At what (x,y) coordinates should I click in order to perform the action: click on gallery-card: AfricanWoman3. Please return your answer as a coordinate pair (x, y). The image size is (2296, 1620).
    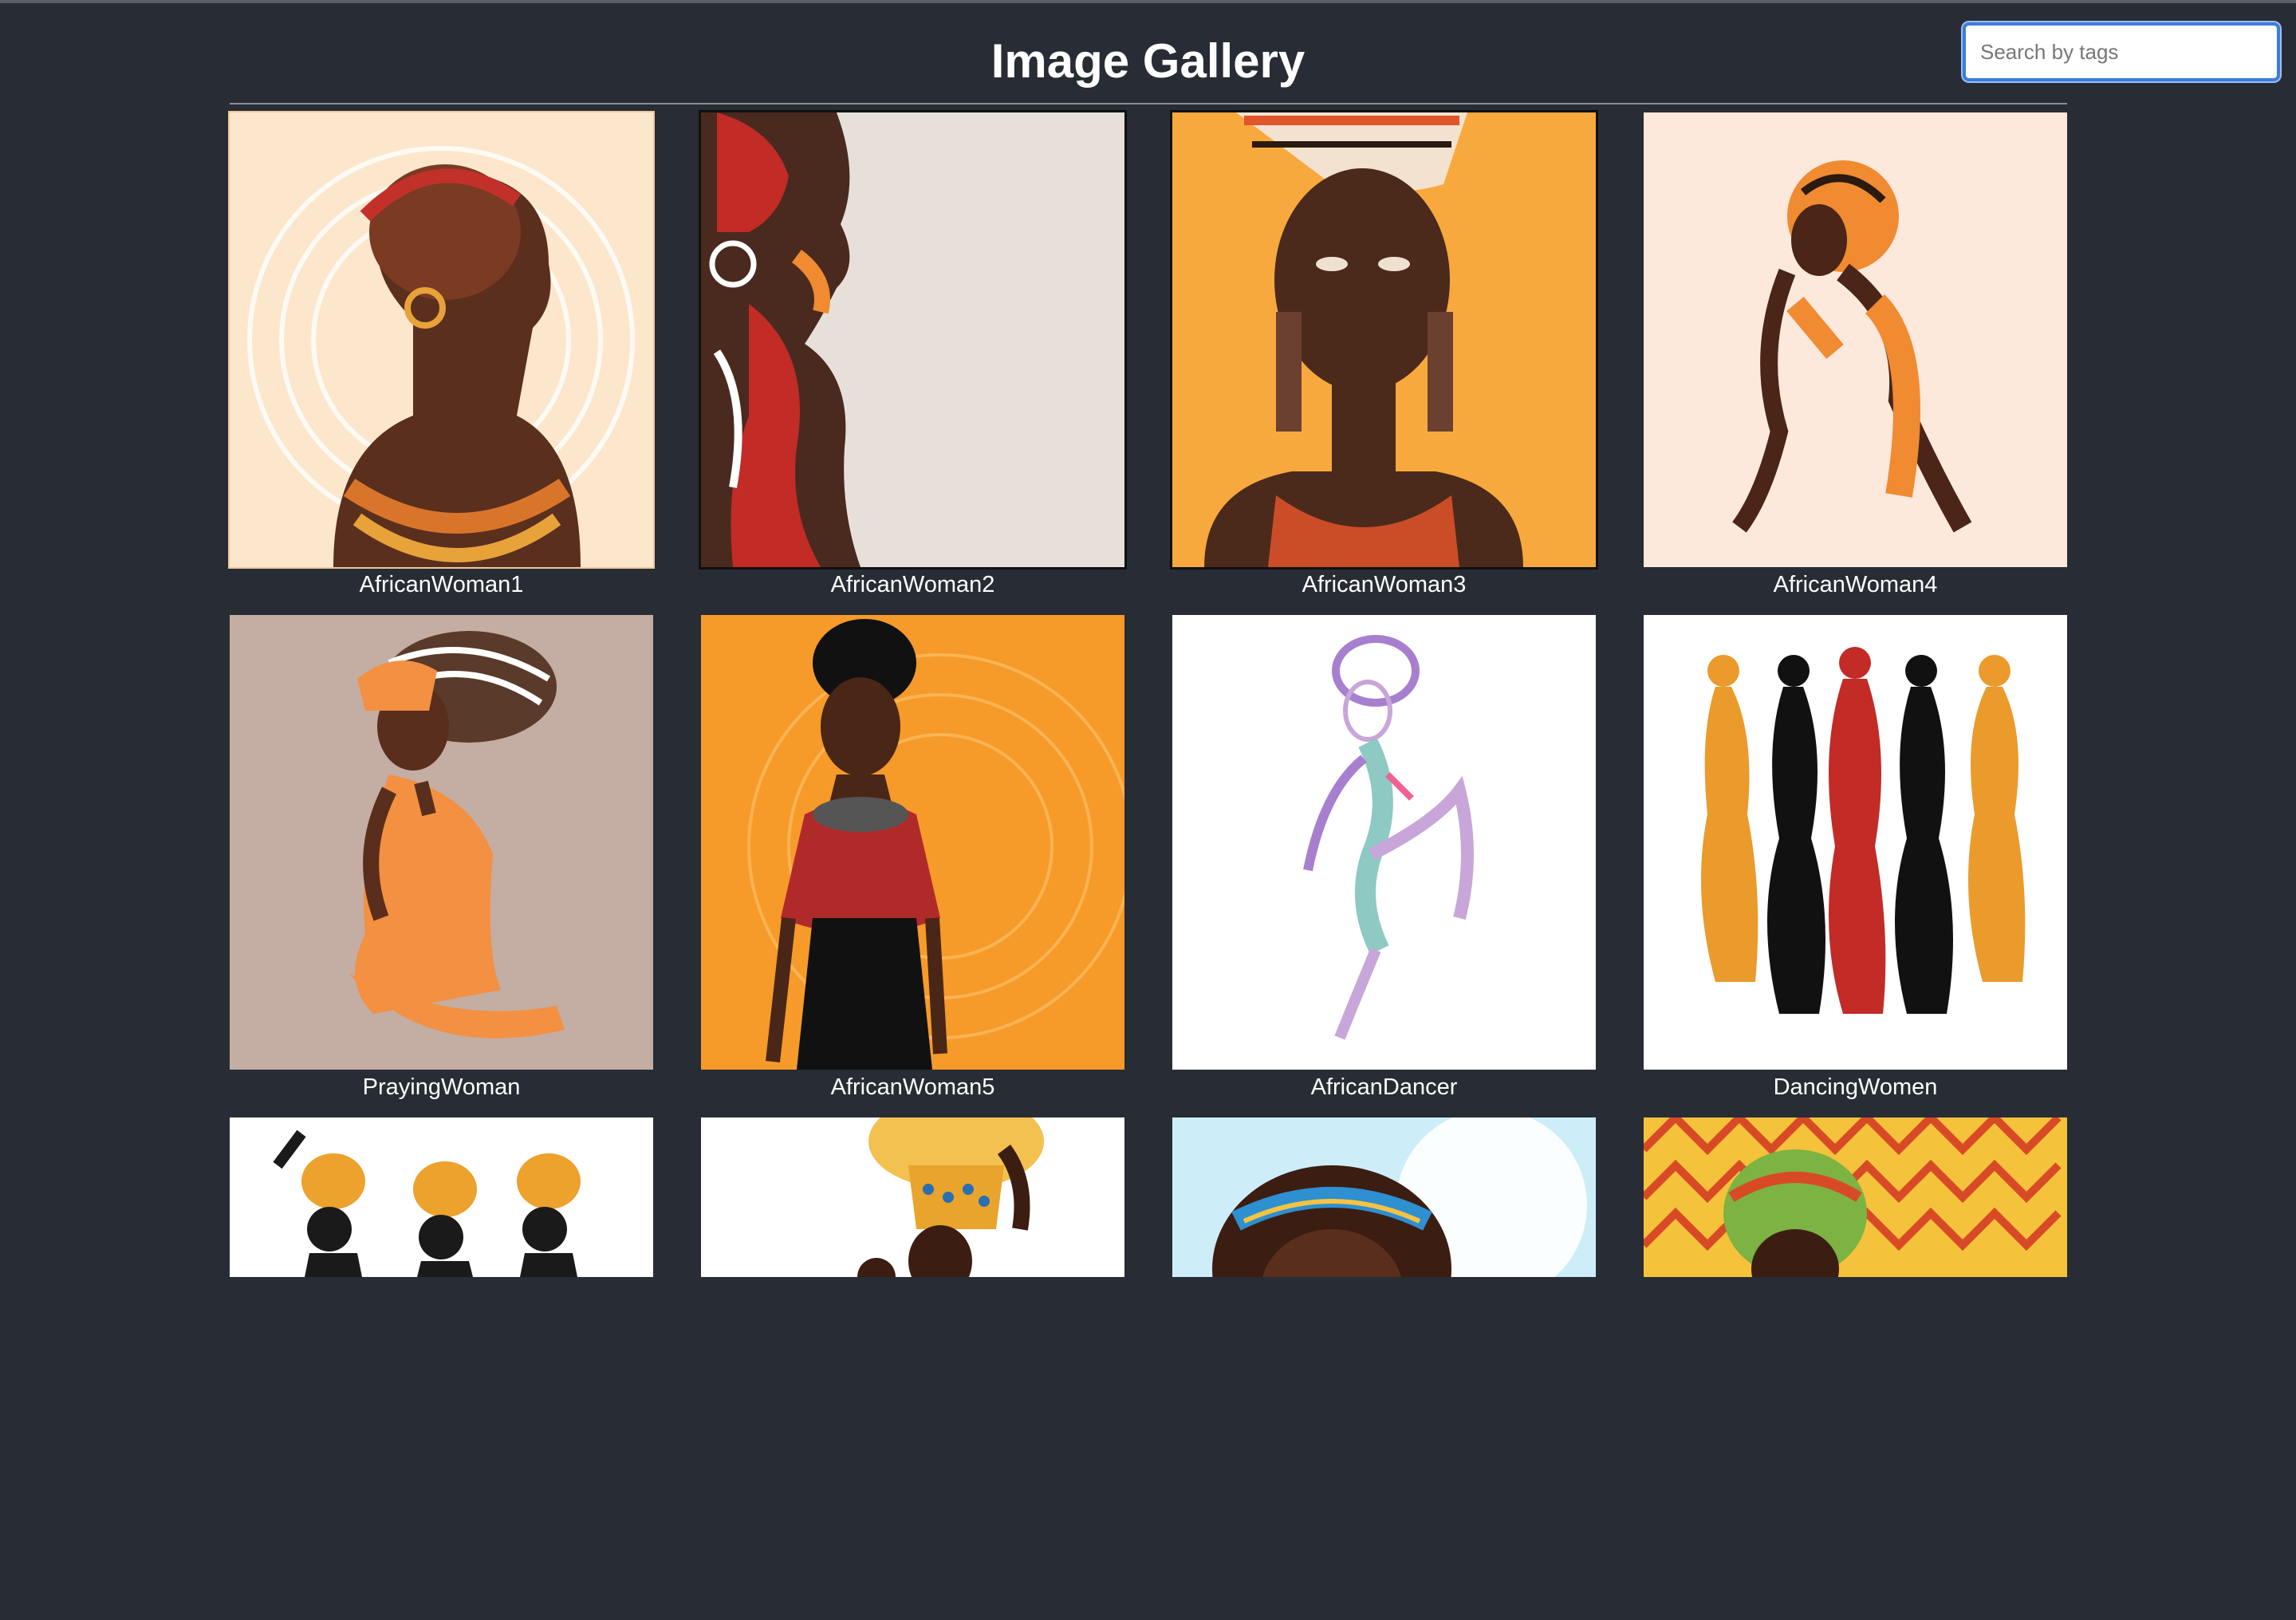
    Looking at the image, I should click on (1384, 362).